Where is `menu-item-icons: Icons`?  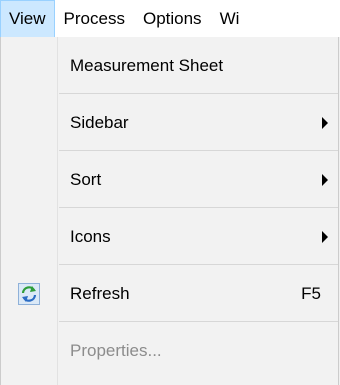 menu-item-icons: Icons is located at coordinates (169, 236).